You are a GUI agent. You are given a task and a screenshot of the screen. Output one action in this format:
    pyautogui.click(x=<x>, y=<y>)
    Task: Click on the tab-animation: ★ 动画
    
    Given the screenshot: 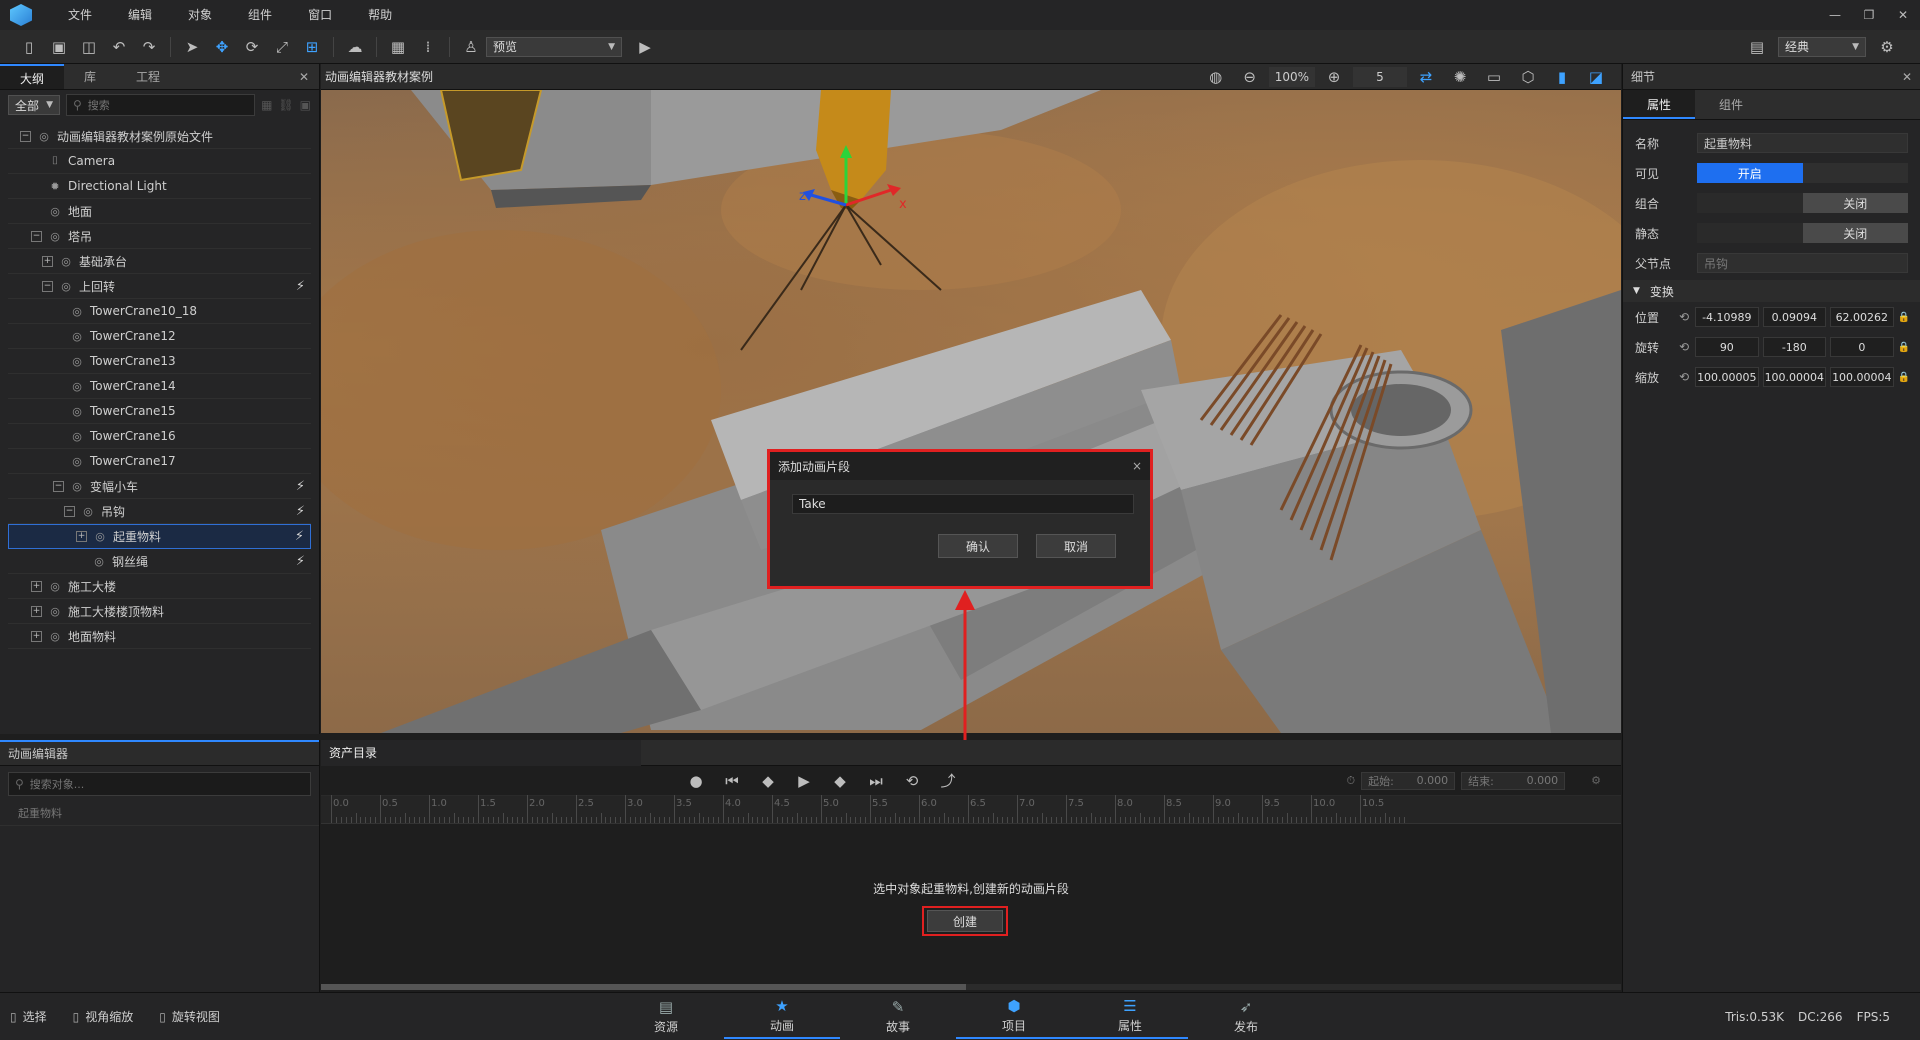 What is the action you would take?
    pyautogui.click(x=782, y=1016)
    